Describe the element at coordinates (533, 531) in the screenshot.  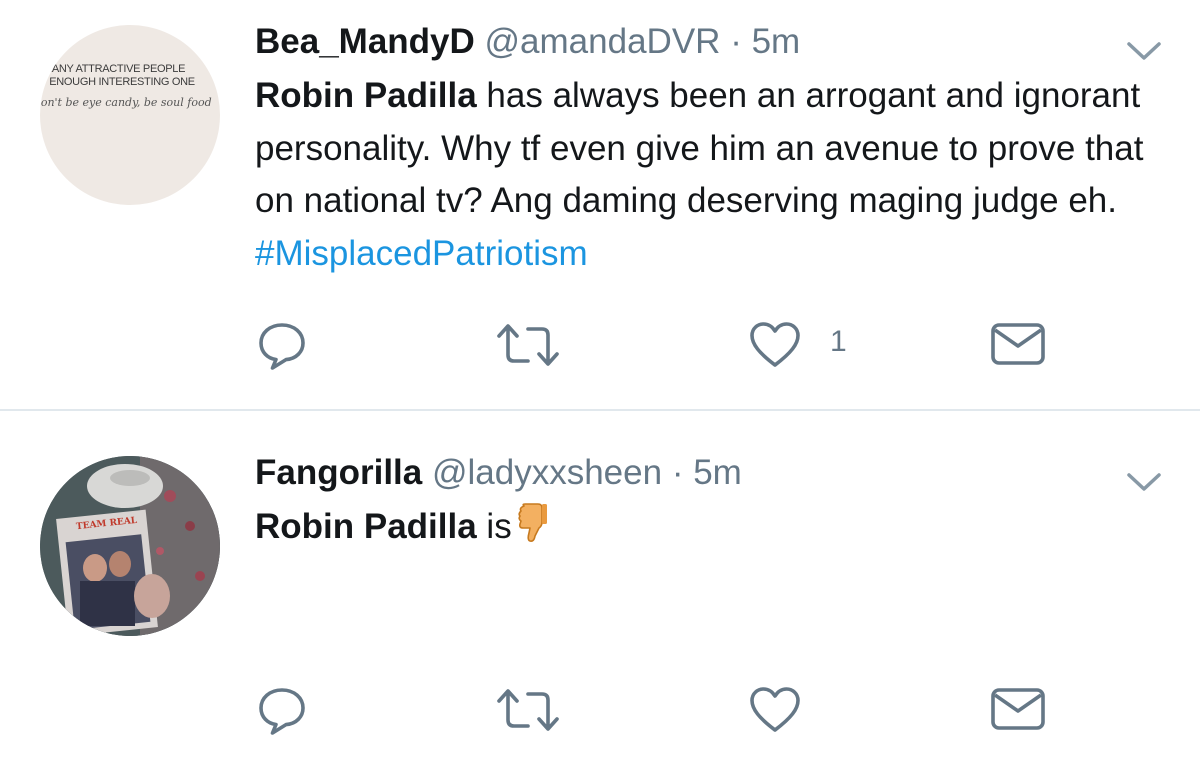
I see `thumbs-down-emoji` at that location.